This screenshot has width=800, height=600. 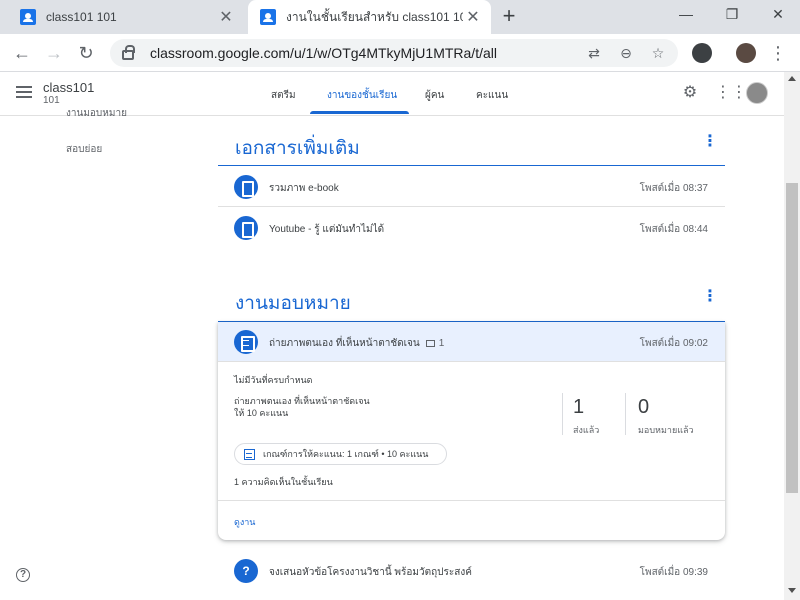 I want to click on sidebar-item-quizzes: สอบย่อย, so click(x=84, y=149).